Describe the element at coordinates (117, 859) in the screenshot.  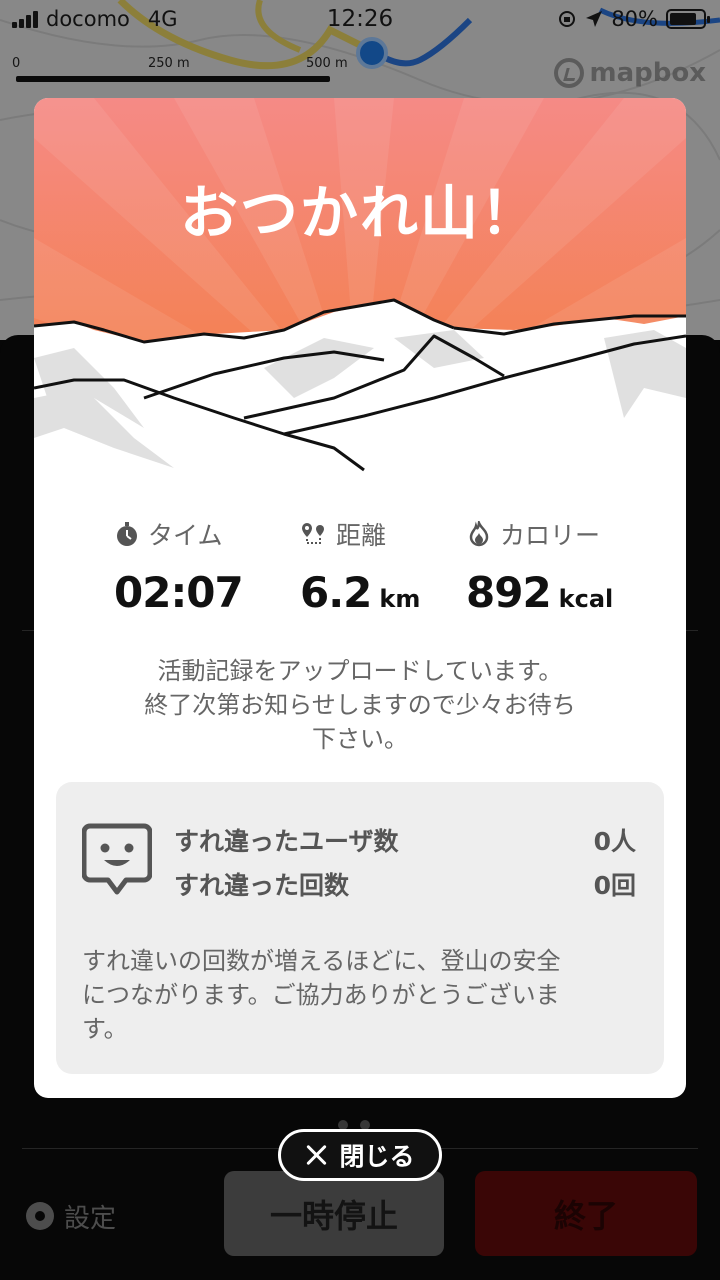
I see `encounter-face-icon` at that location.